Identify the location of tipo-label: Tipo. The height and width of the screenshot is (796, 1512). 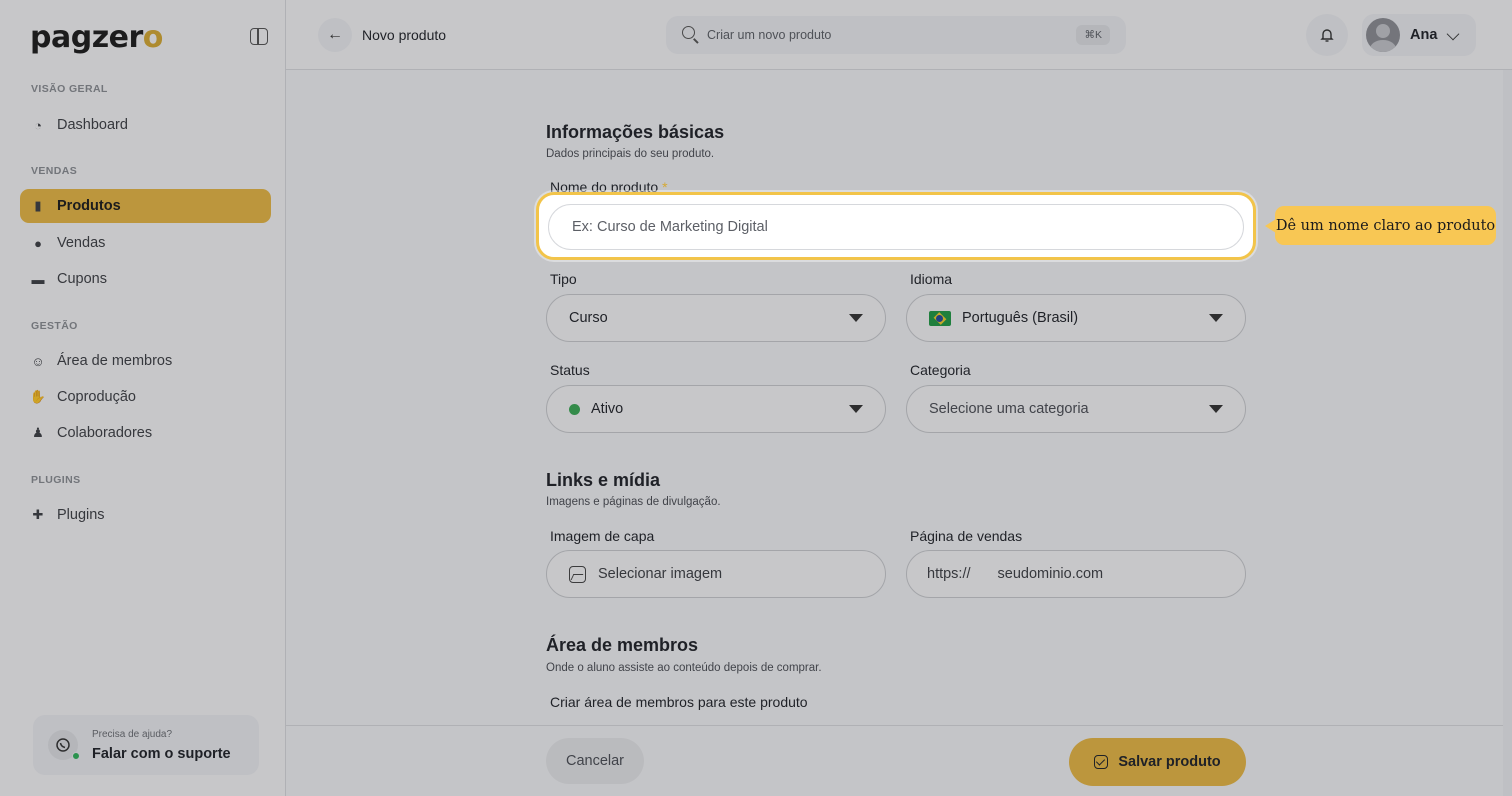
(563, 279).